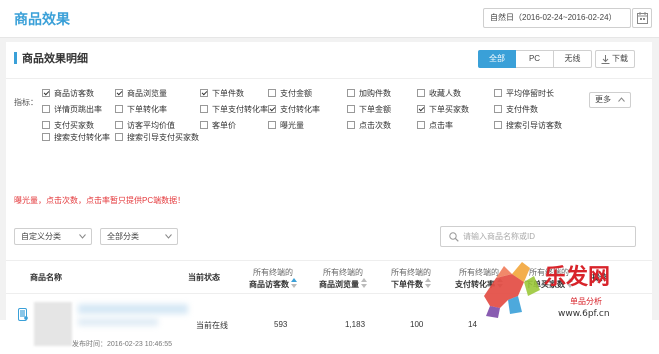 This screenshot has width=659, height=354. I want to click on indicator-option: 下单件数, so click(222, 94).